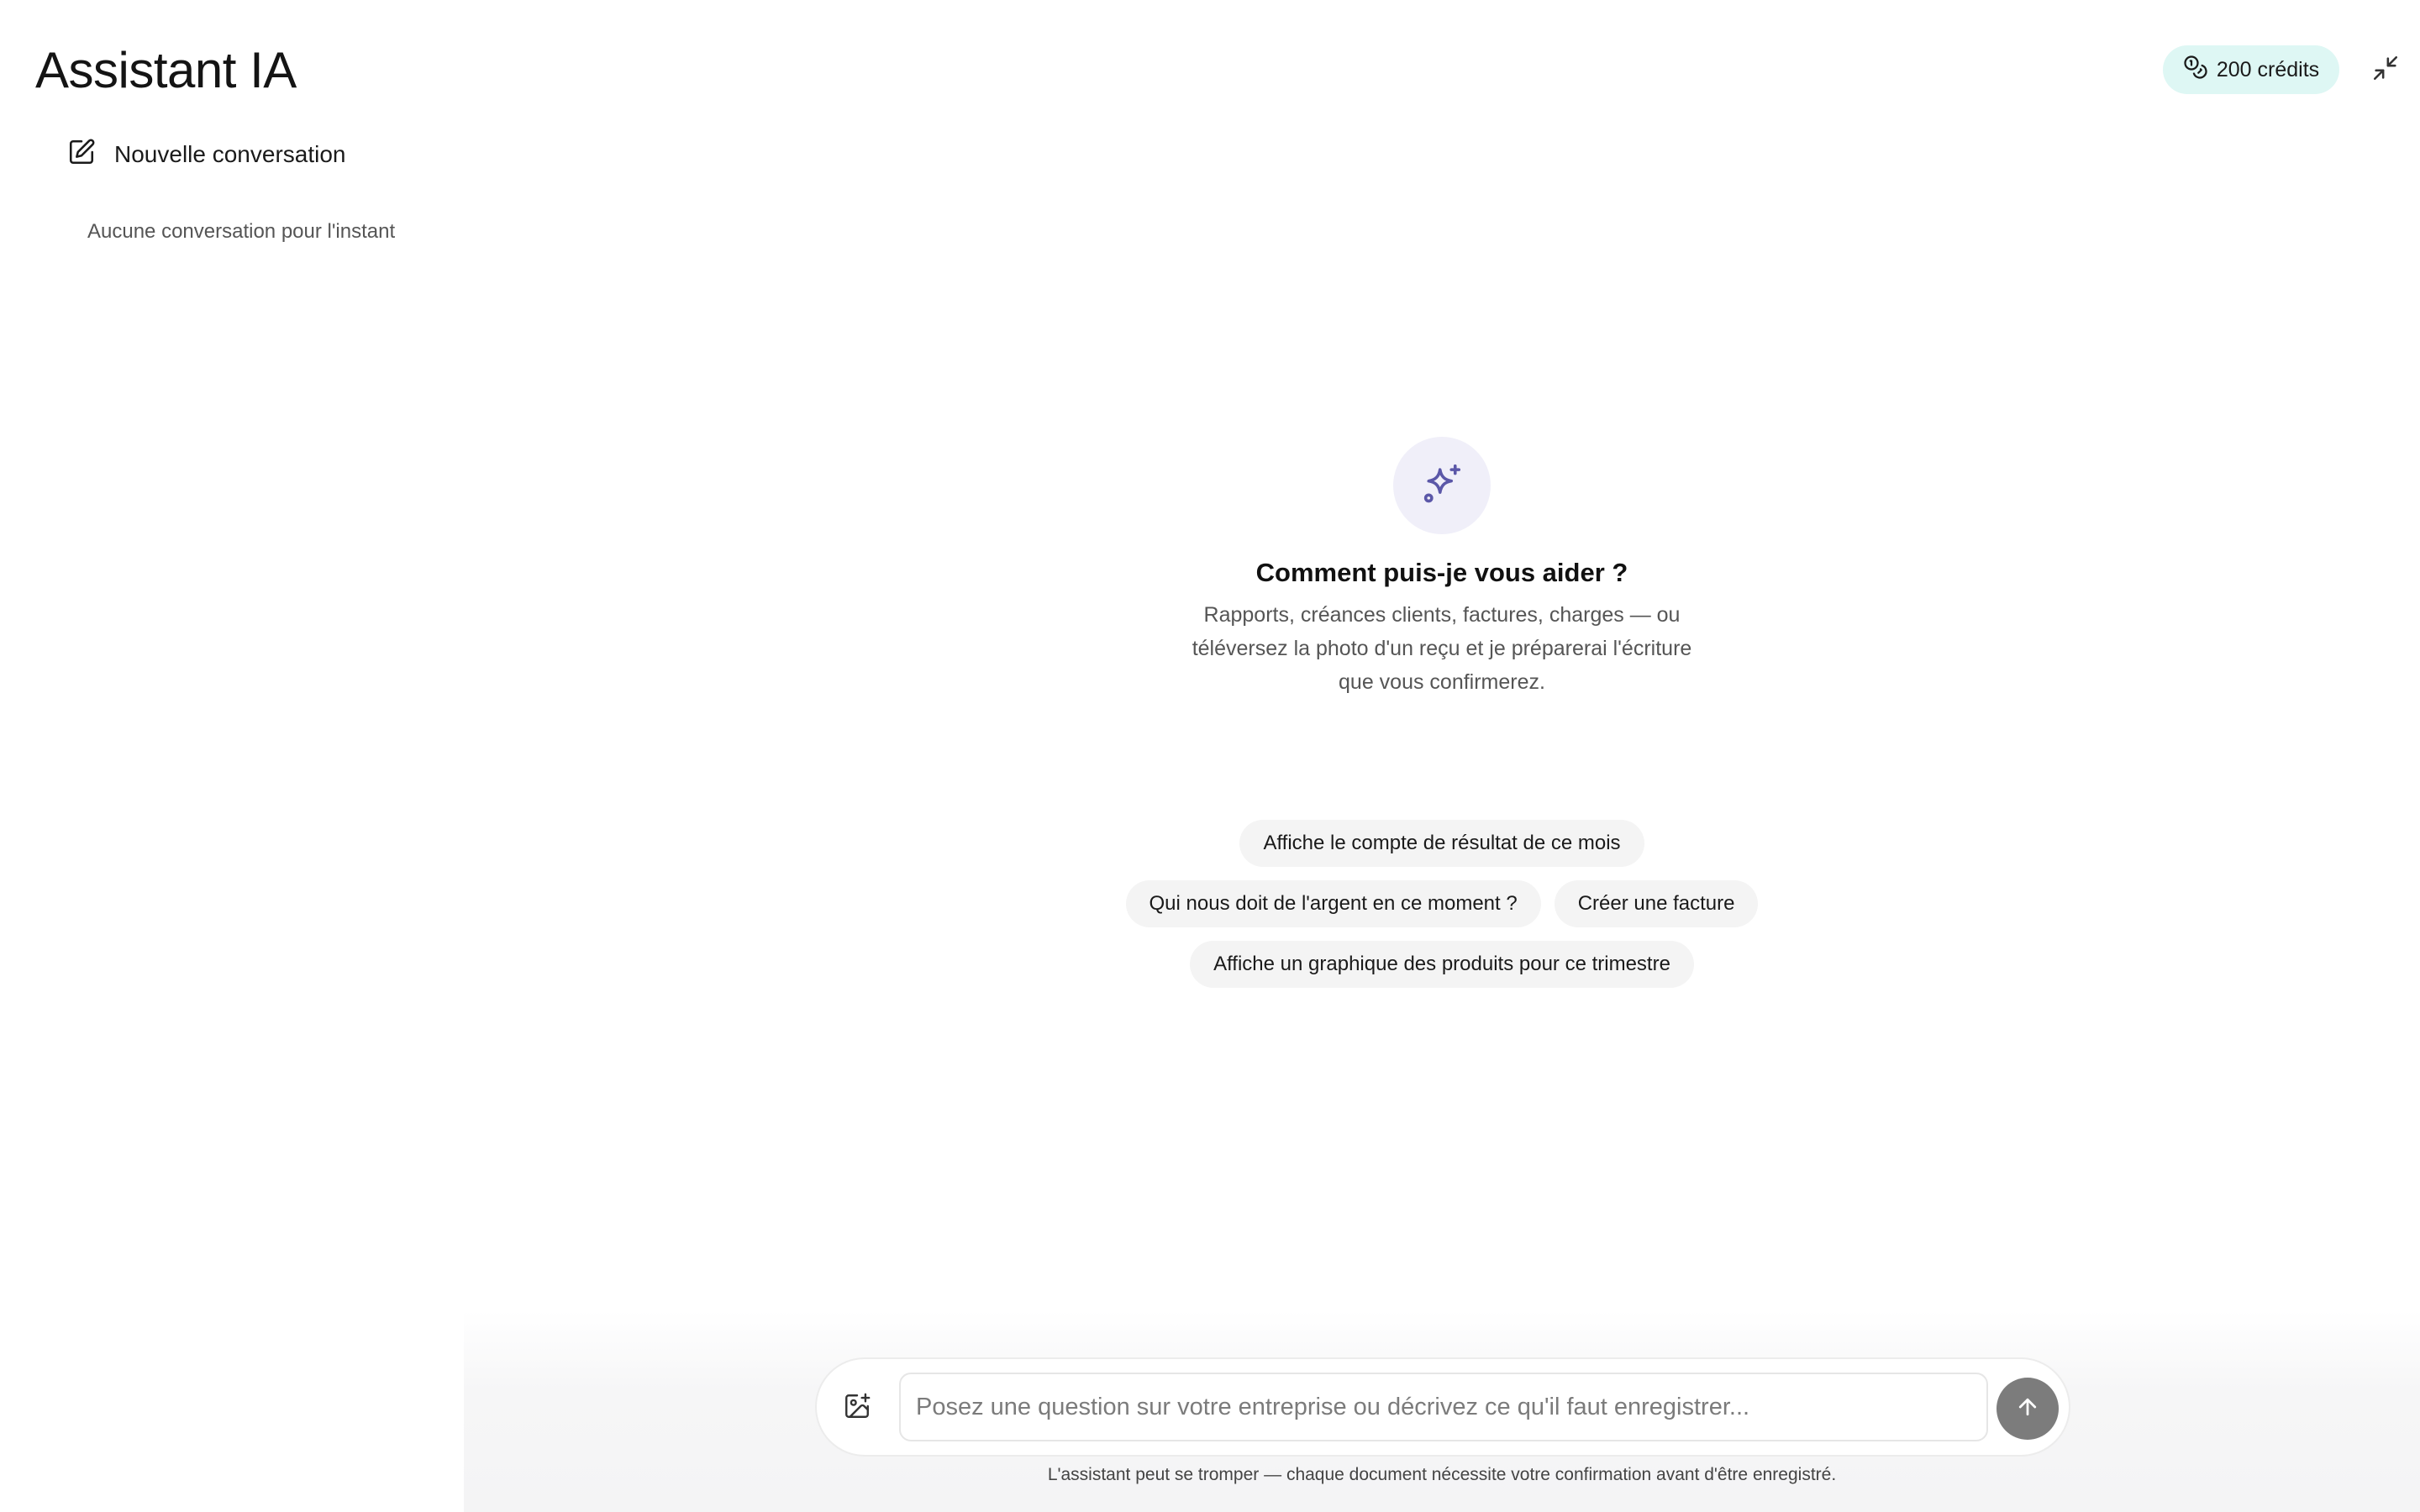 This screenshot has width=2420, height=1512. Describe the element at coordinates (166, 70) in the screenshot. I see `page-title: Assistant IA` at that location.